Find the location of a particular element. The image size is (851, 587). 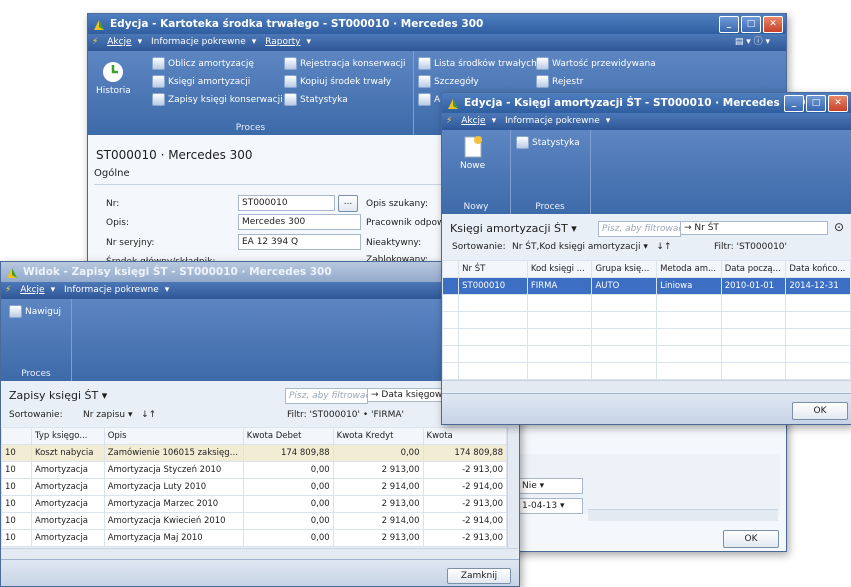

calc-icon is located at coordinates (158, 63).